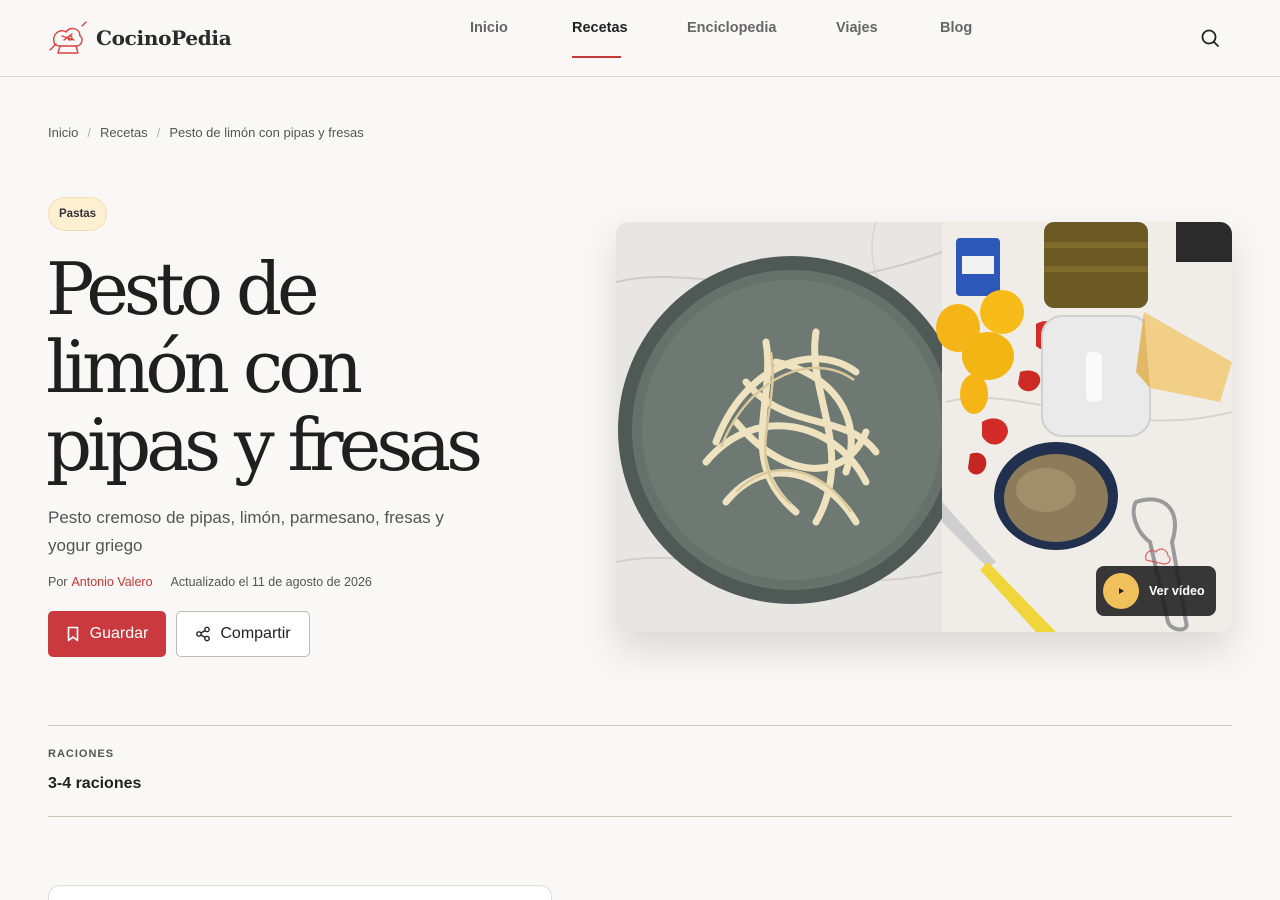 This screenshot has height=900, width=1280. I want to click on watch-video-button: Ver vídeo, so click(1156, 591).